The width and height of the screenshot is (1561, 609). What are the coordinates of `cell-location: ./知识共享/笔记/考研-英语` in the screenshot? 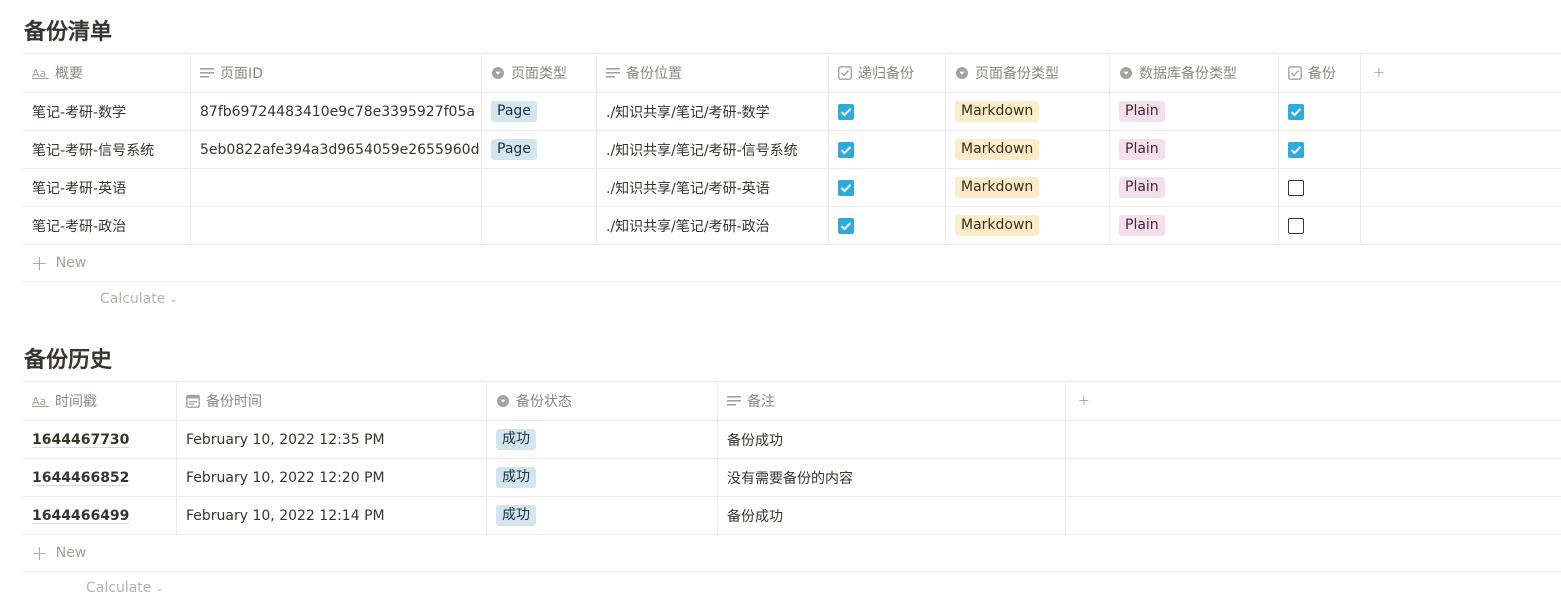 It's located at (713, 187).